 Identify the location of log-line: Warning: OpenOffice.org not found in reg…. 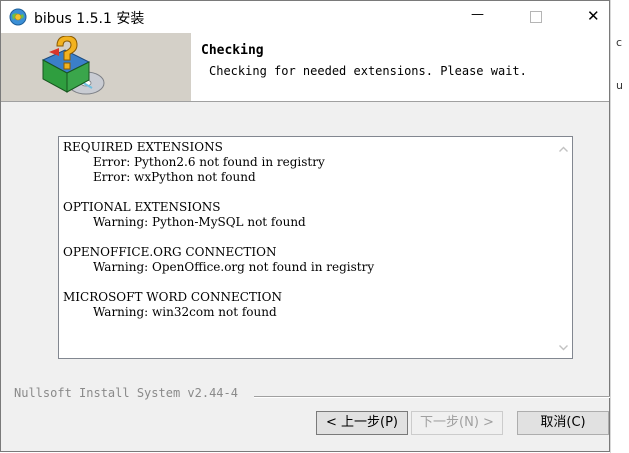
(234, 267).